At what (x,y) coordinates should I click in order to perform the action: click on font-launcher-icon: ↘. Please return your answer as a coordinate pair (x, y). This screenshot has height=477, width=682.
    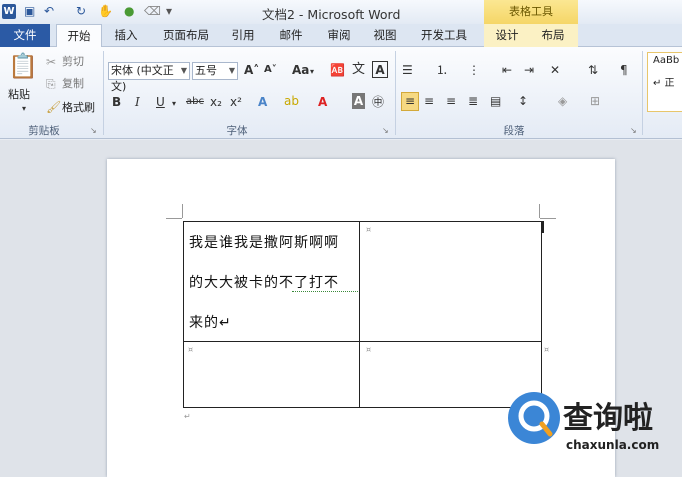
    Looking at the image, I should click on (385, 131).